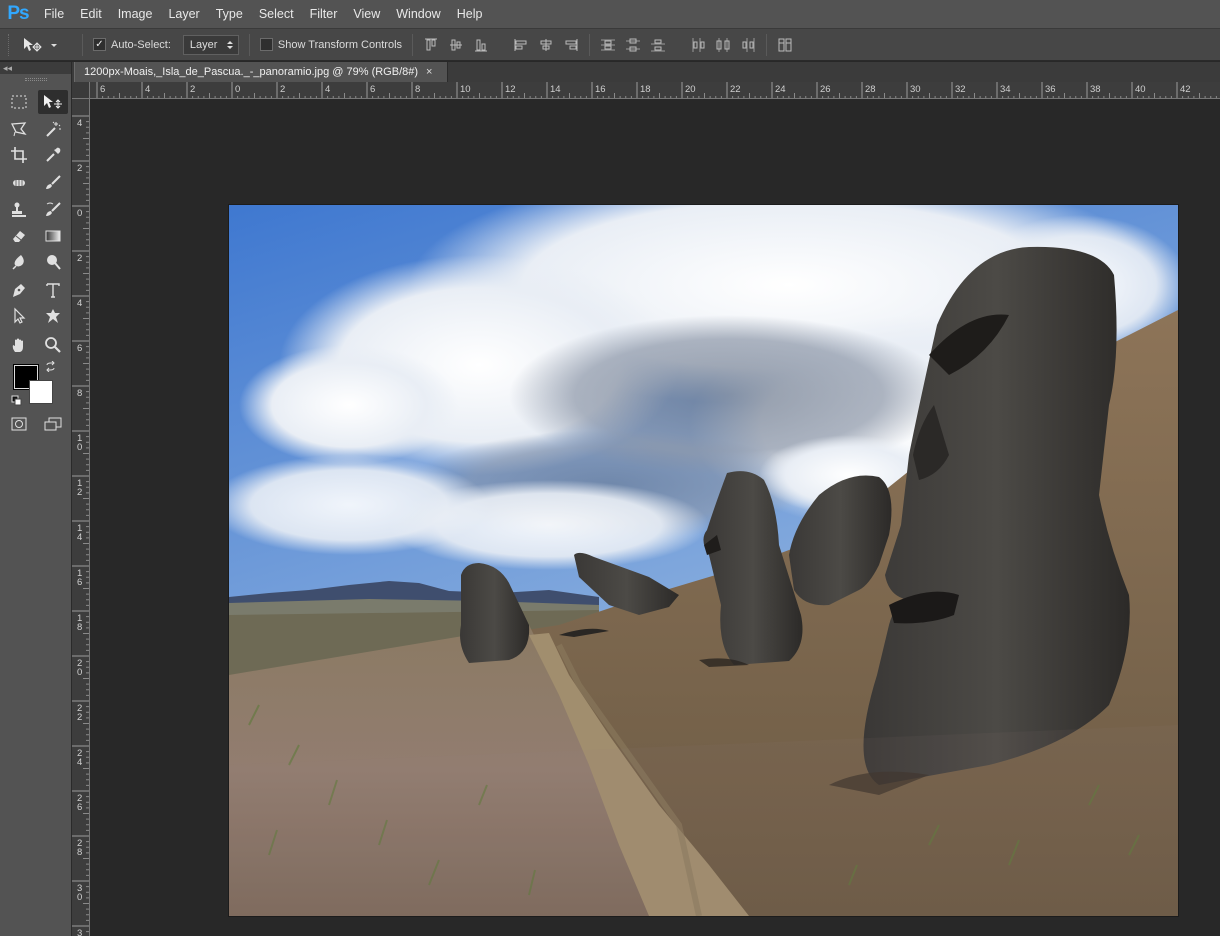  Describe the element at coordinates (18, 13) in the screenshot. I see `photoshop-logo: Ps` at that location.